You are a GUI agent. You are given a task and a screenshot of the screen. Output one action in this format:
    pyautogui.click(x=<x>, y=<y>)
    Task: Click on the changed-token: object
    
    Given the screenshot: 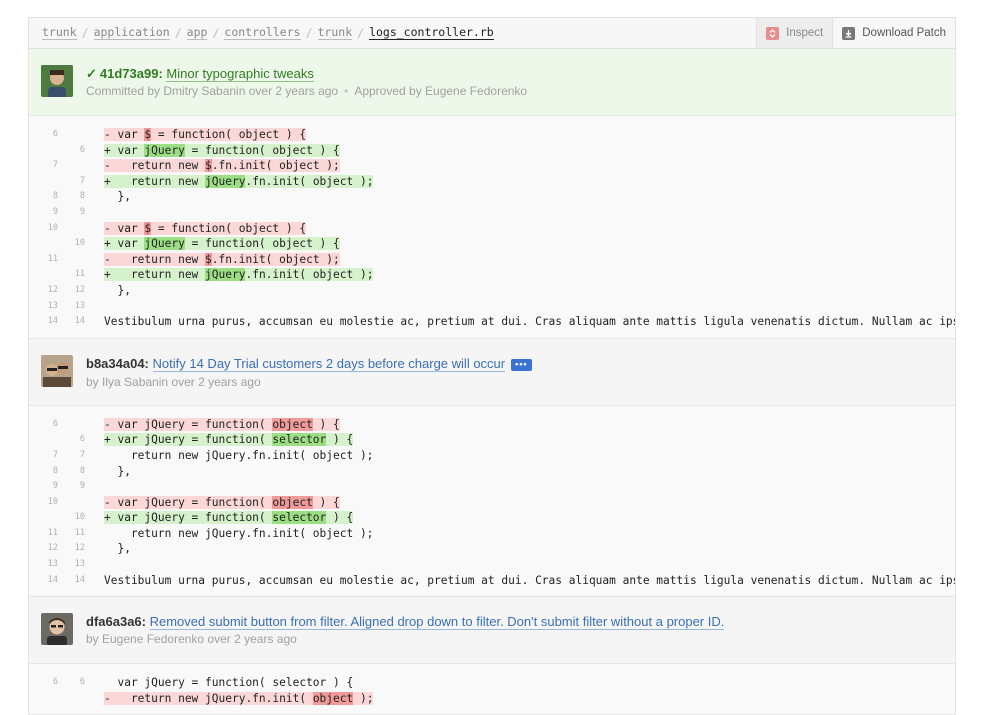 What is the action you would take?
    pyautogui.click(x=333, y=698)
    